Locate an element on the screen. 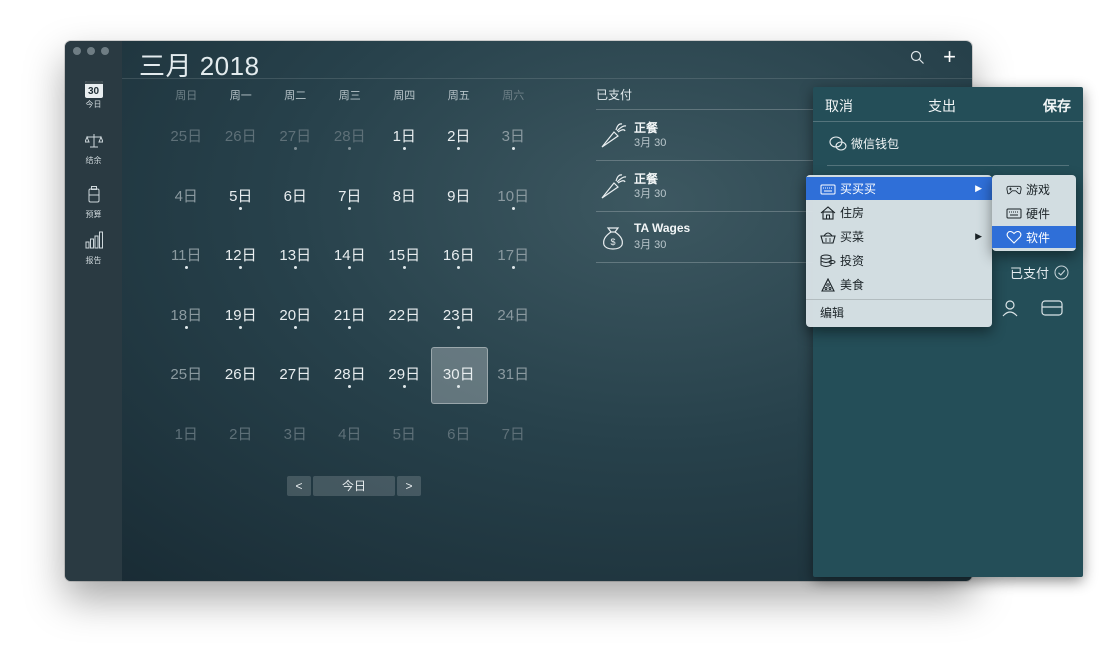 The width and height of the screenshot is (1120, 653). calendar-day: 11日 is located at coordinates (186, 267).